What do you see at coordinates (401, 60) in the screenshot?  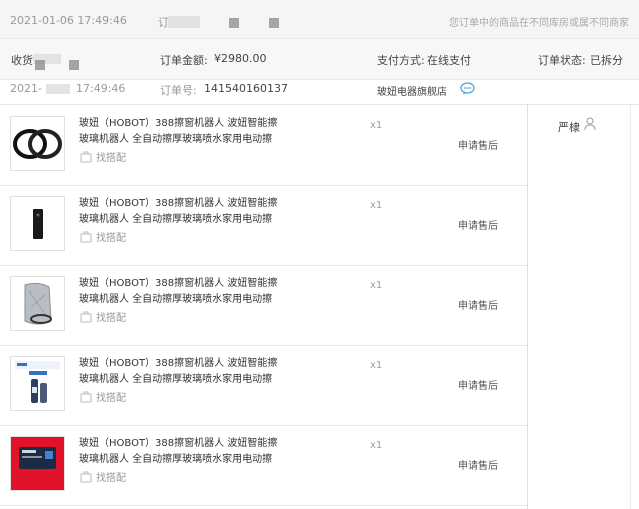 I see `payment-label: 支付方式:` at bounding box center [401, 60].